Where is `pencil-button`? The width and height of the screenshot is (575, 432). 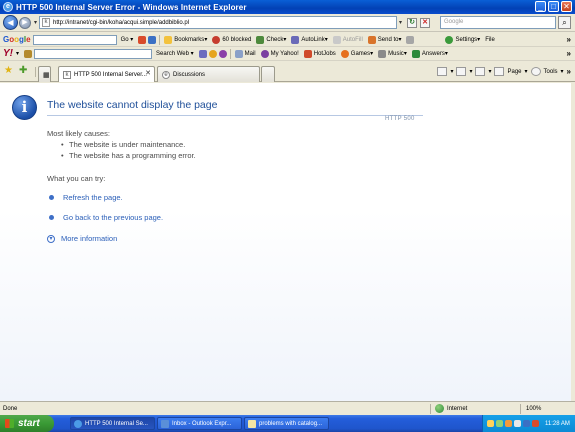 pencil-button is located at coordinates (411, 39).